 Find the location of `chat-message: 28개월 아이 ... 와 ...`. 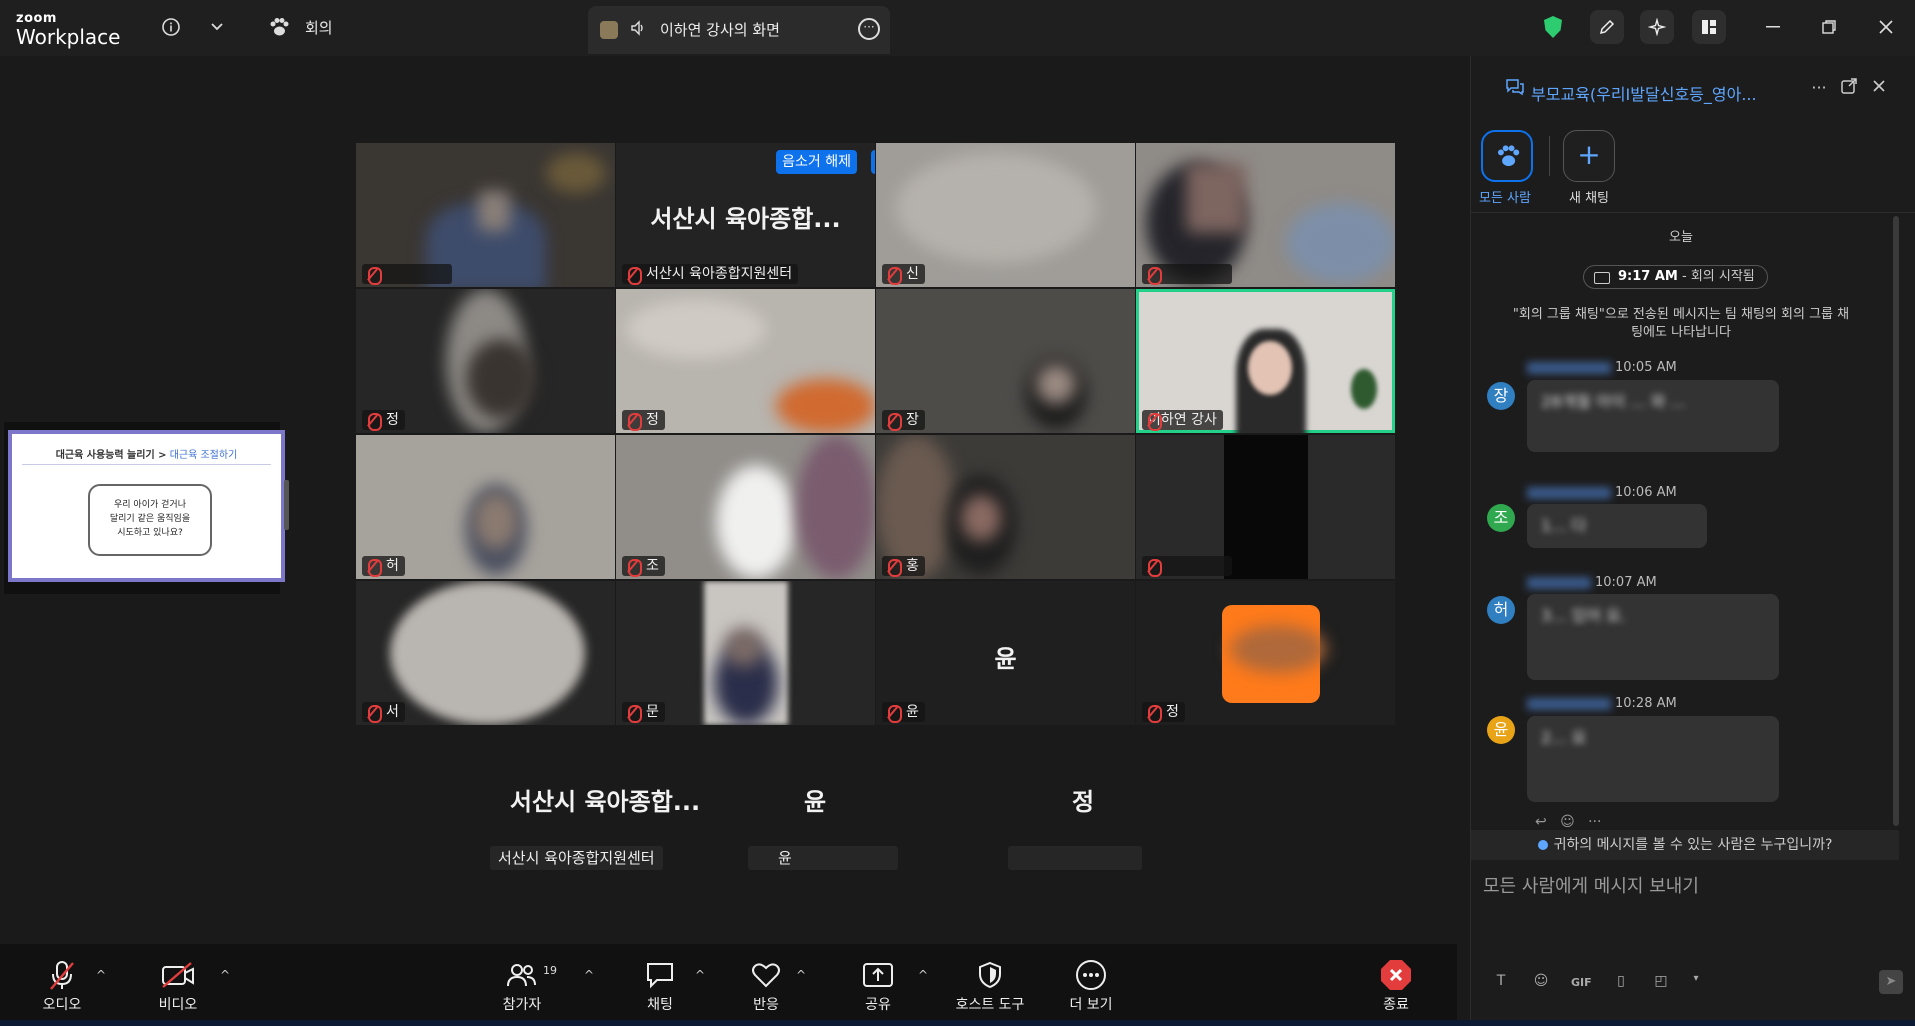

chat-message: 28개월 아이 ... 와 ... is located at coordinates (1653, 416).